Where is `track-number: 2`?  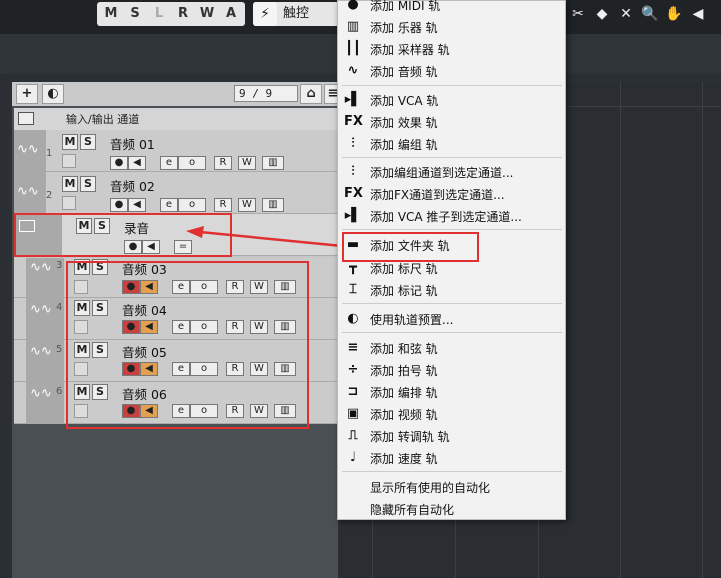
track-number: 2 is located at coordinates (49, 195).